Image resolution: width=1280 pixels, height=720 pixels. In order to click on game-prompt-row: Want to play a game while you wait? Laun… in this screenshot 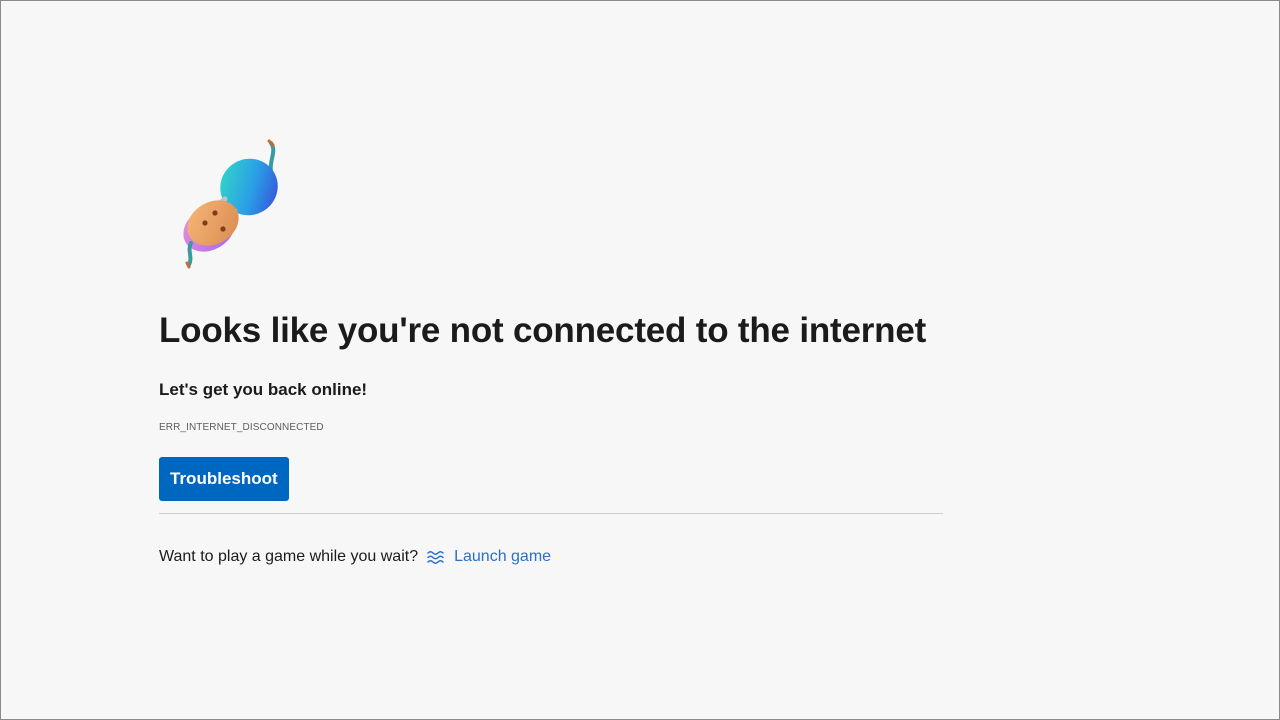, I will do `click(551, 557)`.